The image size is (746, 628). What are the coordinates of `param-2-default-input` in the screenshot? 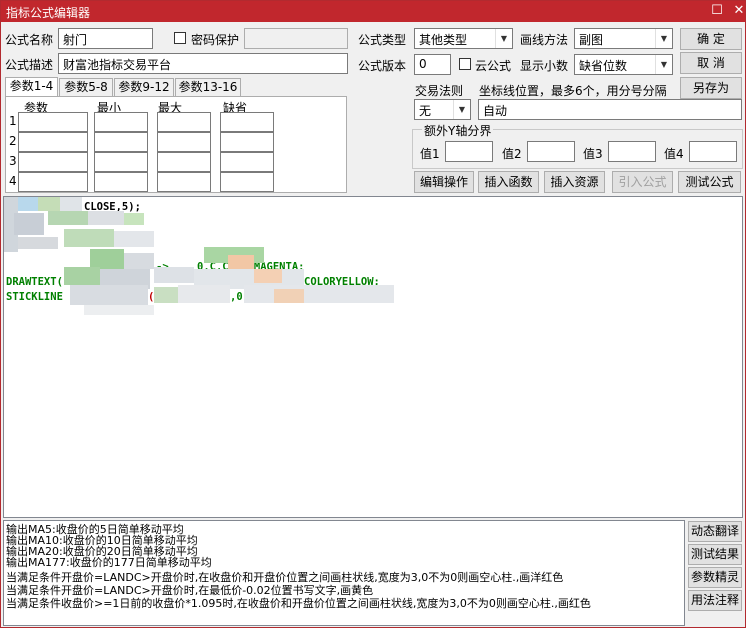 It's located at (247, 142).